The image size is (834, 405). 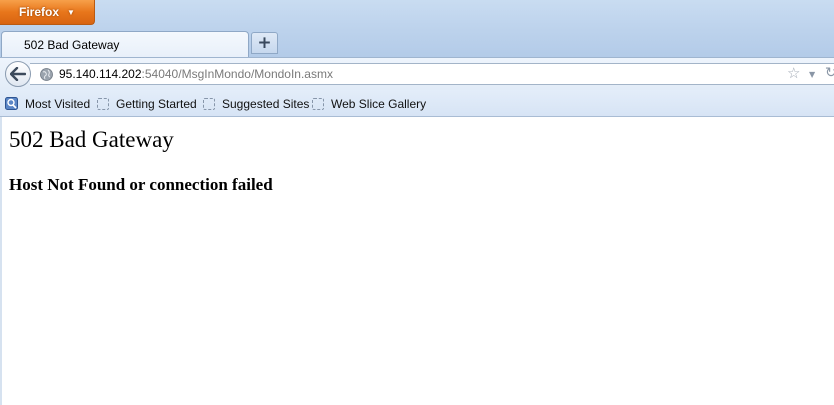 I want to click on bookmark-getting-started: Getting Started, so click(x=147, y=103).